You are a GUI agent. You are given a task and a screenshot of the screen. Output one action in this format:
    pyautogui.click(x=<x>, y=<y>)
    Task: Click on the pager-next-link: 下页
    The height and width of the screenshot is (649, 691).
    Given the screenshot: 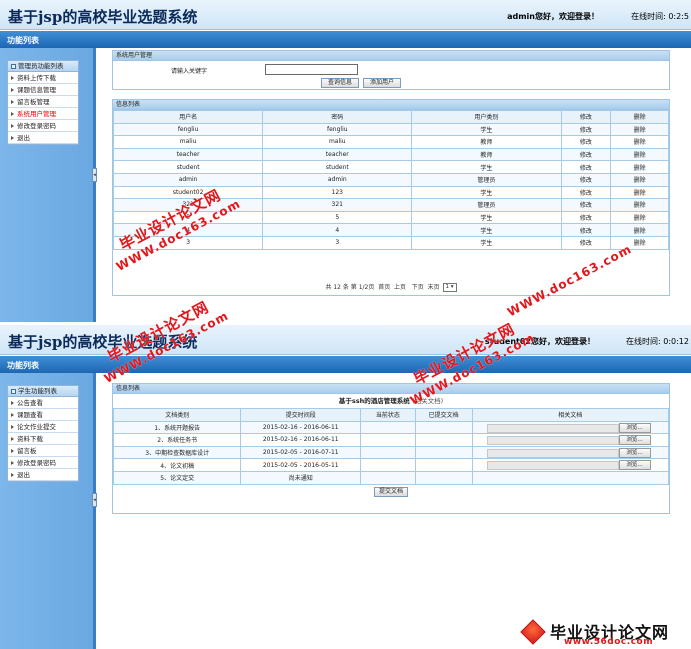 What is the action you would take?
    pyautogui.click(x=418, y=287)
    